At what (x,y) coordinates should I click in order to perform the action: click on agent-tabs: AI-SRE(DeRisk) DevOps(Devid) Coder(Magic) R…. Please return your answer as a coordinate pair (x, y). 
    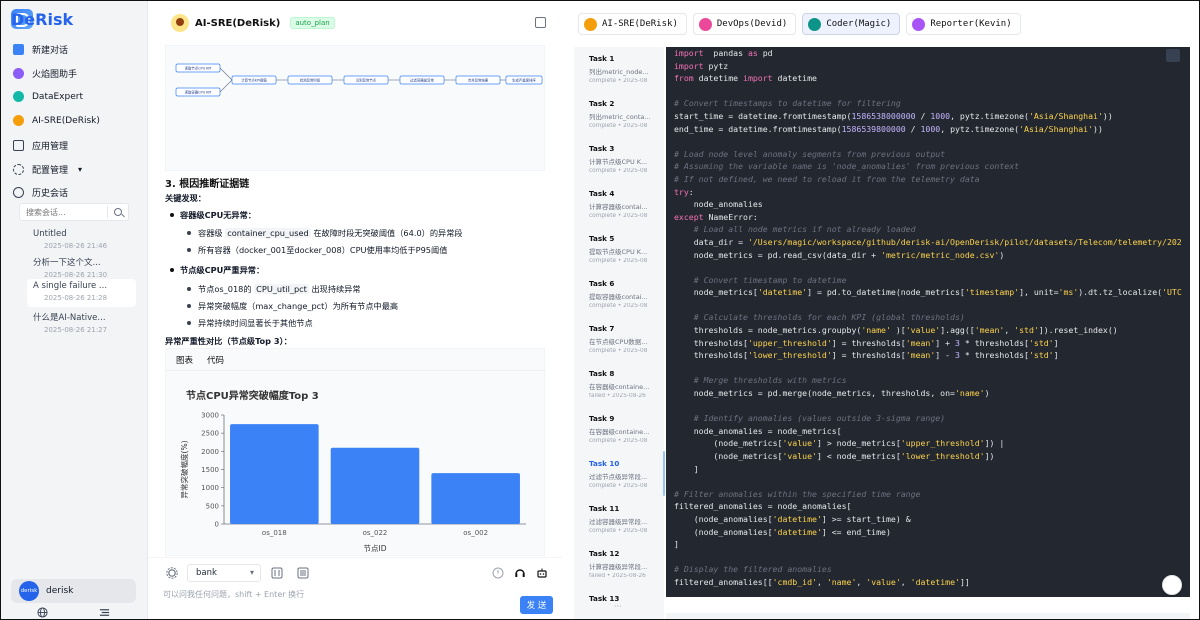
    Looking at the image, I should click on (881, 24).